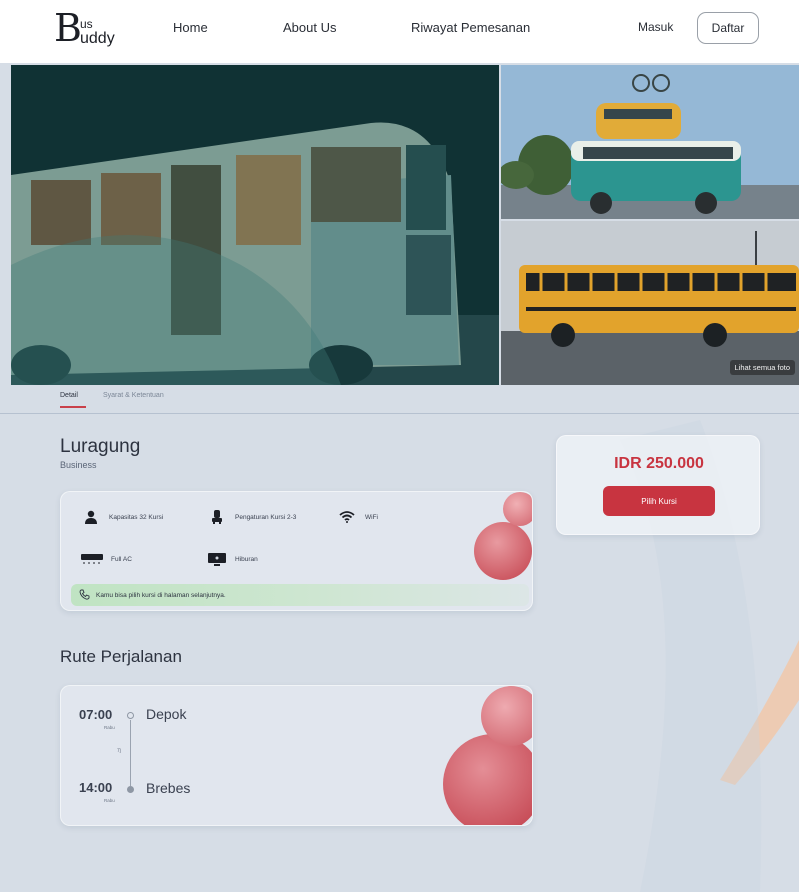  Describe the element at coordinates (659, 501) in the screenshot. I see `pilih-kursi-button: Pilih Kursi` at that location.